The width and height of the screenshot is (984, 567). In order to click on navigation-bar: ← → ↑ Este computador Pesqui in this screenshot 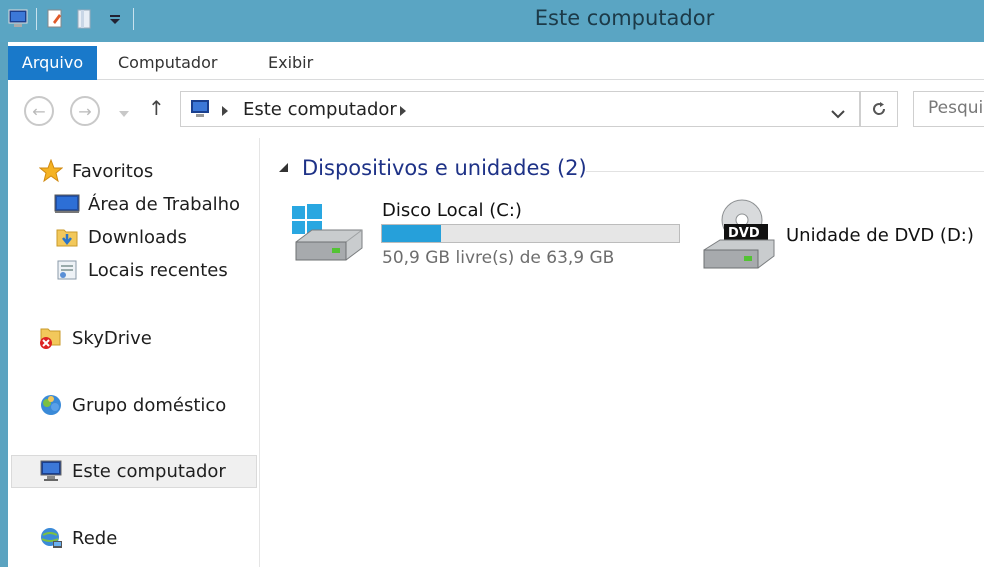, I will do `click(496, 109)`.